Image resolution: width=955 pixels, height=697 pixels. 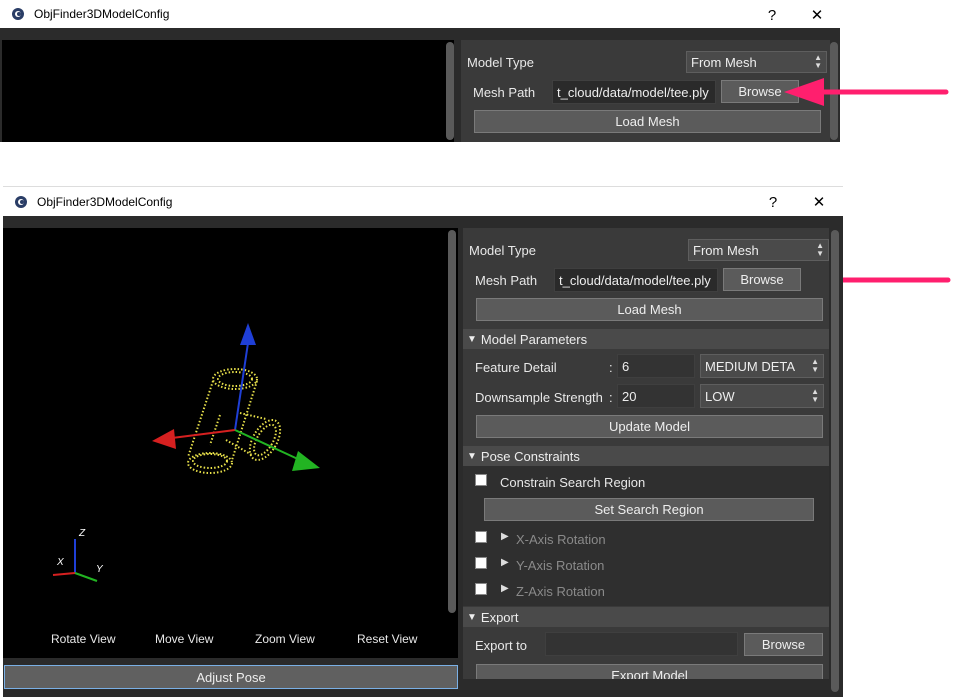 I want to click on top-mesh-path-value: t_cloud/data/model/tee.ply, so click(x=633, y=92).